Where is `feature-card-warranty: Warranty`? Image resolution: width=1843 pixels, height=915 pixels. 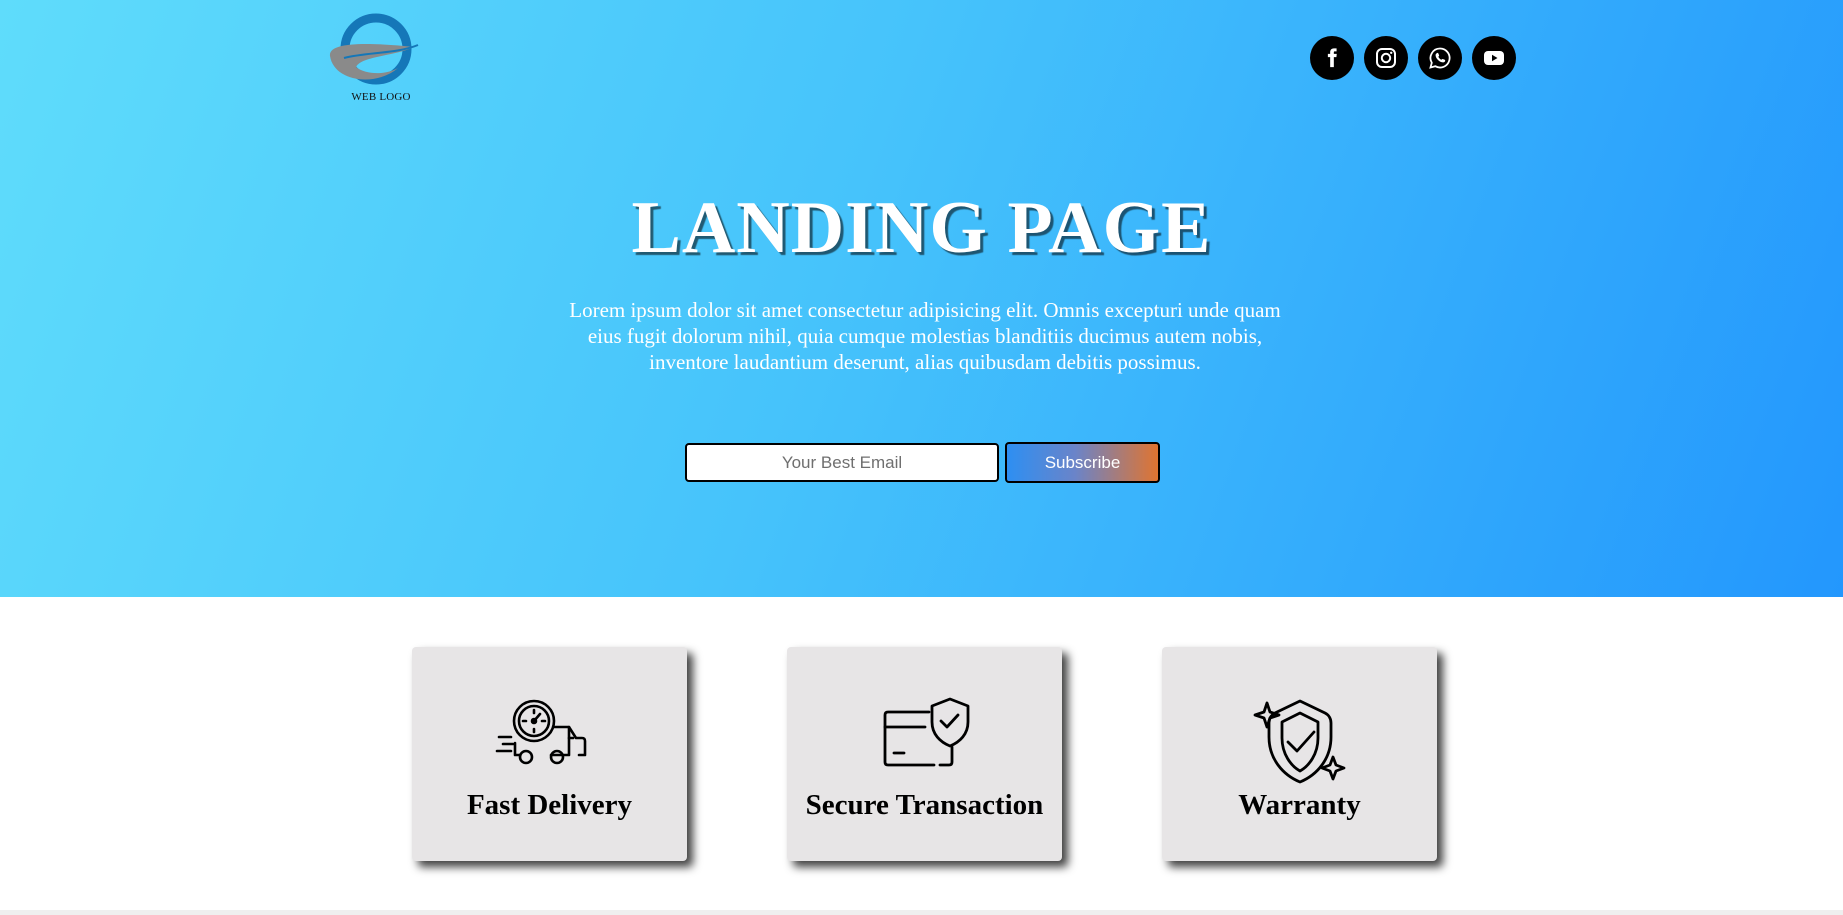
feature-card-warranty: Warranty is located at coordinates (1299, 754).